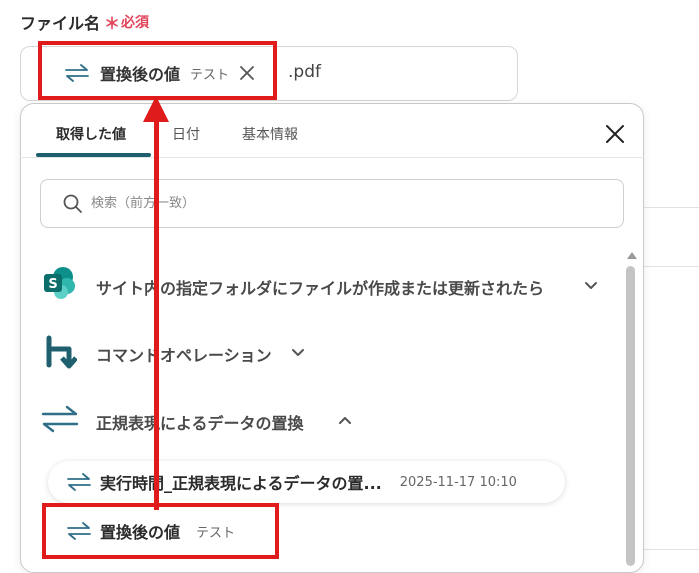  What do you see at coordinates (320, 287) in the screenshot?
I see `section-label-sharepoint: サイト内の指定フォルダにファイルが作成または更新されたら` at bounding box center [320, 287].